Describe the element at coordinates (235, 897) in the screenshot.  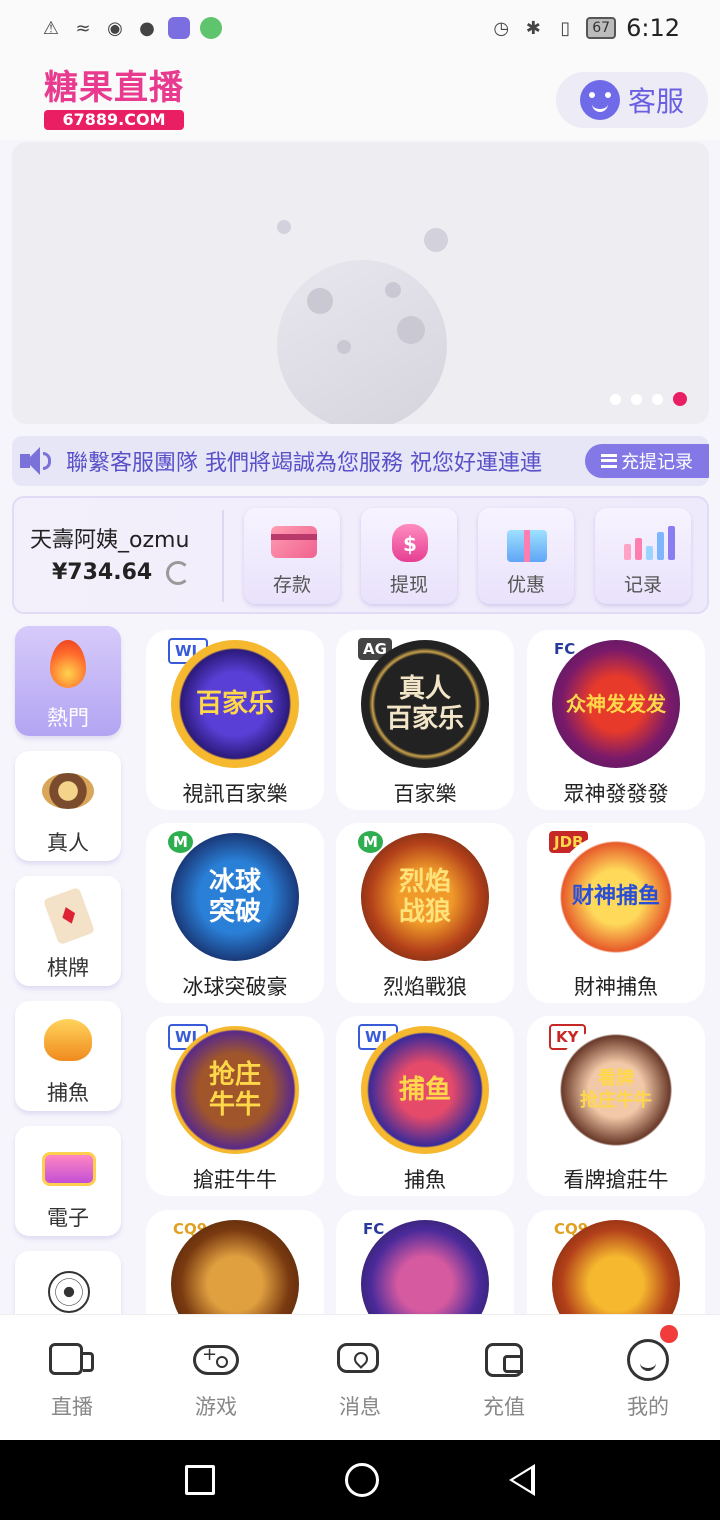
I see `game-art-break-away: 冰球 突破` at that location.